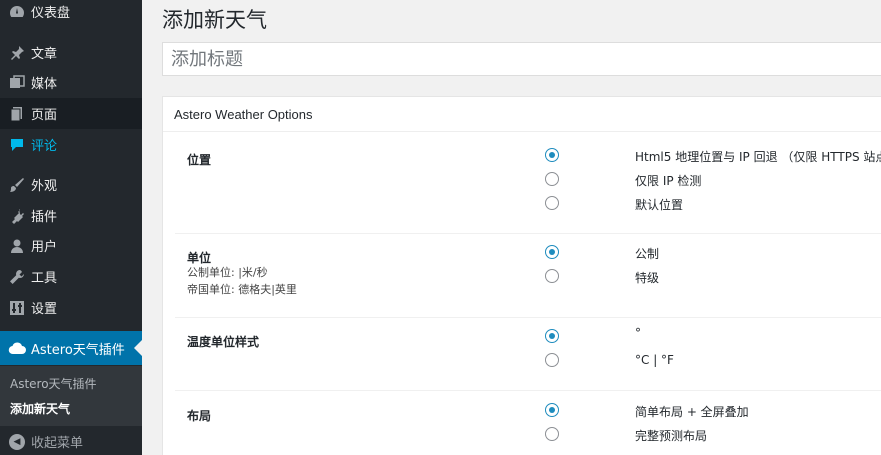 The width and height of the screenshot is (881, 455). Describe the element at coordinates (17, 53) in the screenshot. I see `pin-icon` at that location.